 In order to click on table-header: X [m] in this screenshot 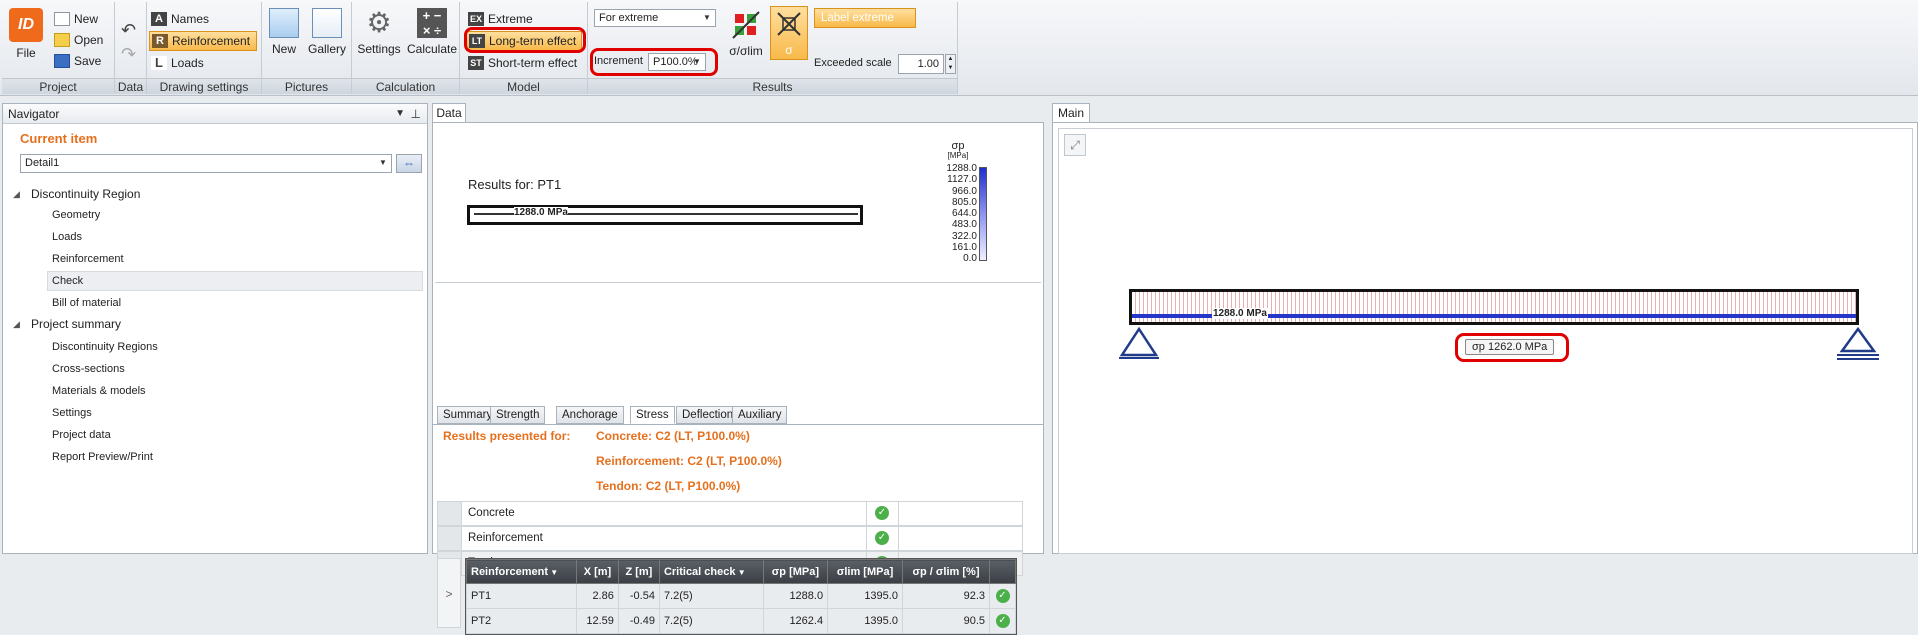, I will do `click(597, 571)`.